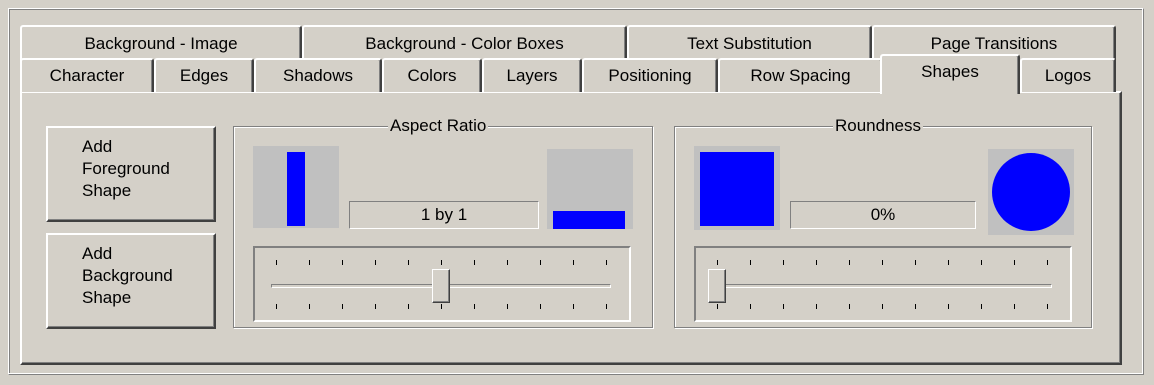 This screenshot has width=1154, height=385. I want to click on aspect-ratio-slider, so click(442, 284).